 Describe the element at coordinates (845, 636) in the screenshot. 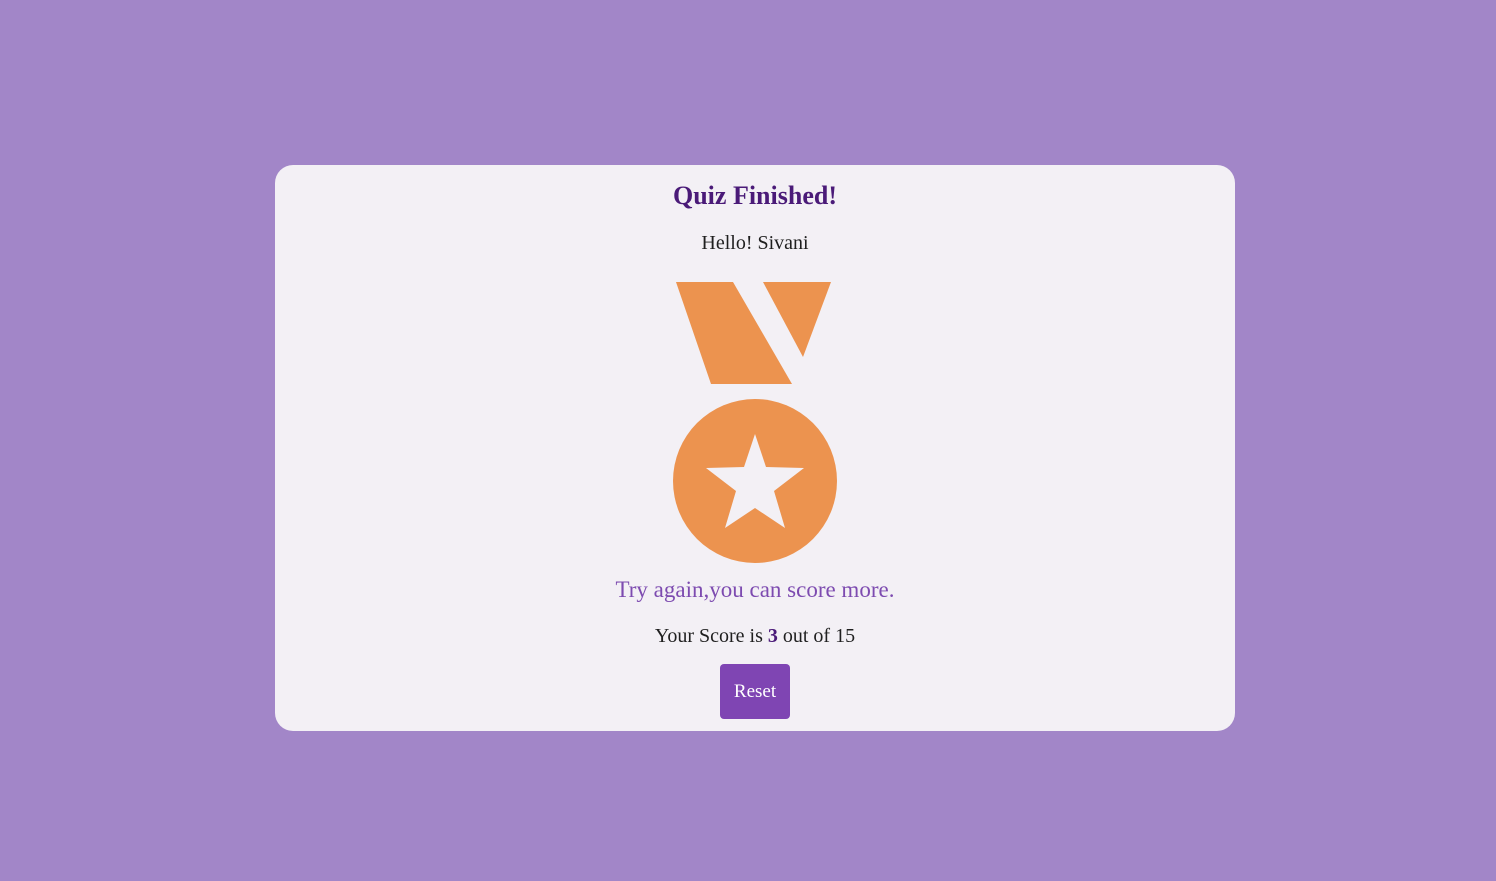

I see `score-total: 15` at that location.